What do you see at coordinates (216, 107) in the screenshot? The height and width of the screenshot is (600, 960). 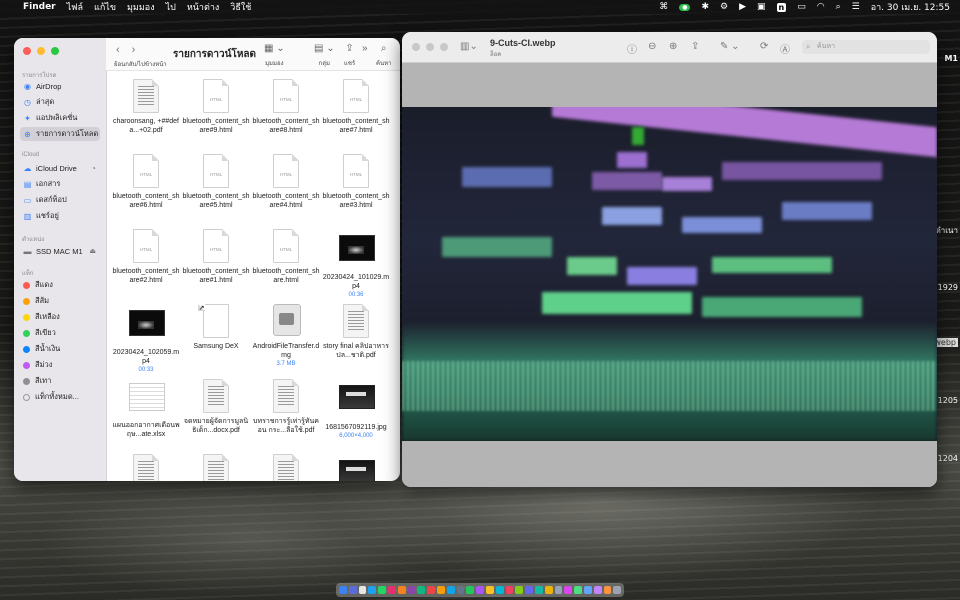 I see `file-item: HTML bluetooth_content_share#9.html` at bounding box center [216, 107].